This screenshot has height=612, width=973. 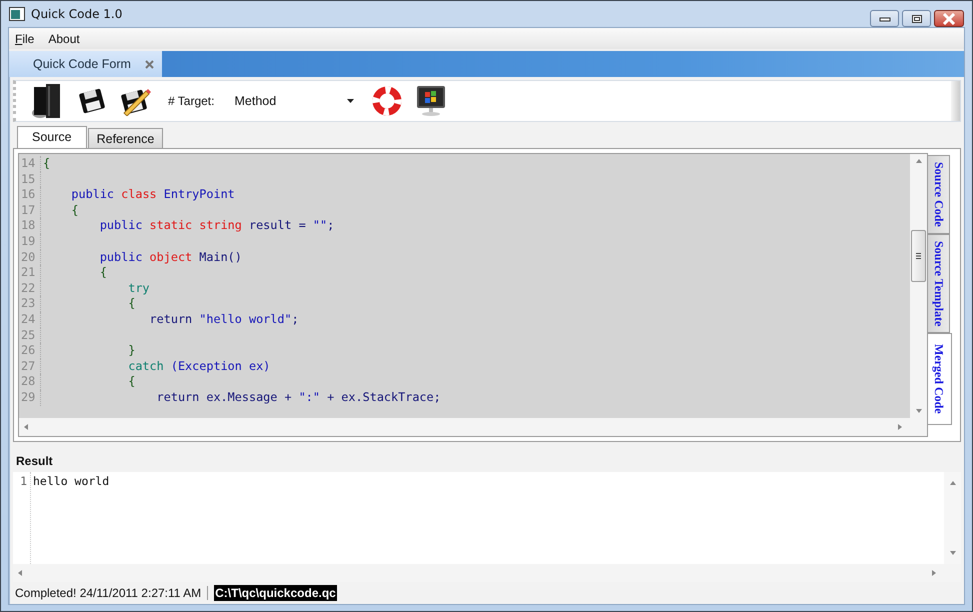 I want to click on horizontal-scrollbar, so click(x=473, y=427).